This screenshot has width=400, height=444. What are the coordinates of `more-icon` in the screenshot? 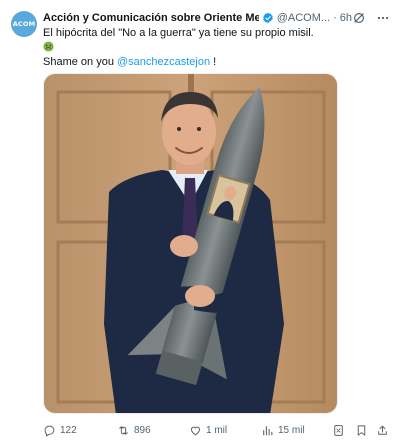 It's located at (383, 18).